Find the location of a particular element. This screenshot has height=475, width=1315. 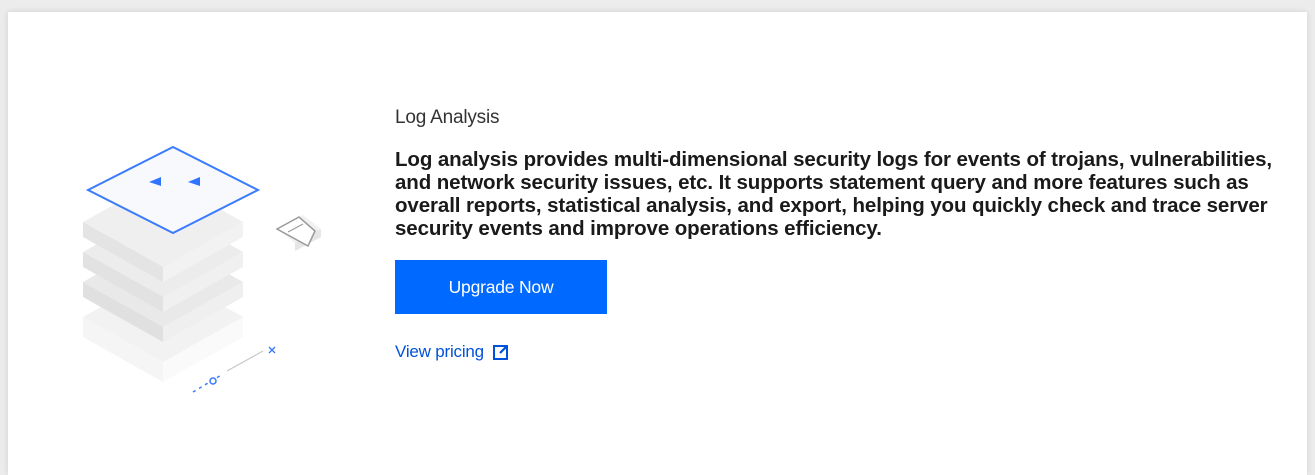

view-pricing-label: View pricing is located at coordinates (439, 351).